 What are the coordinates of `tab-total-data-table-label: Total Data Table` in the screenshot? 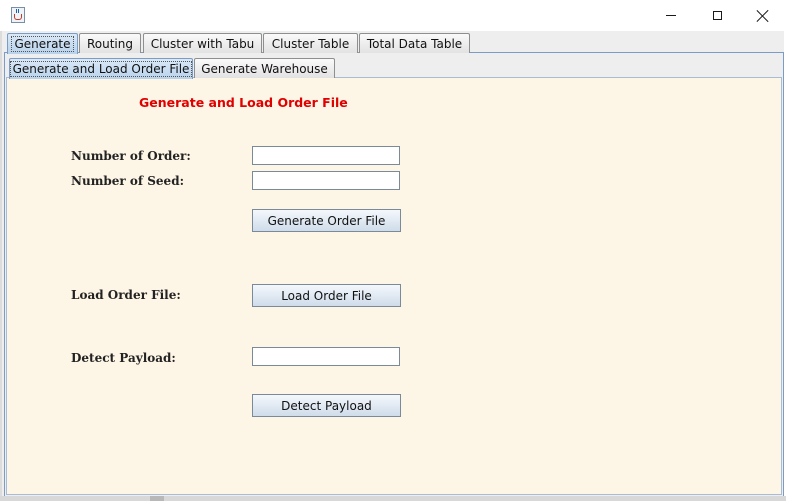 It's located at (414, 43).